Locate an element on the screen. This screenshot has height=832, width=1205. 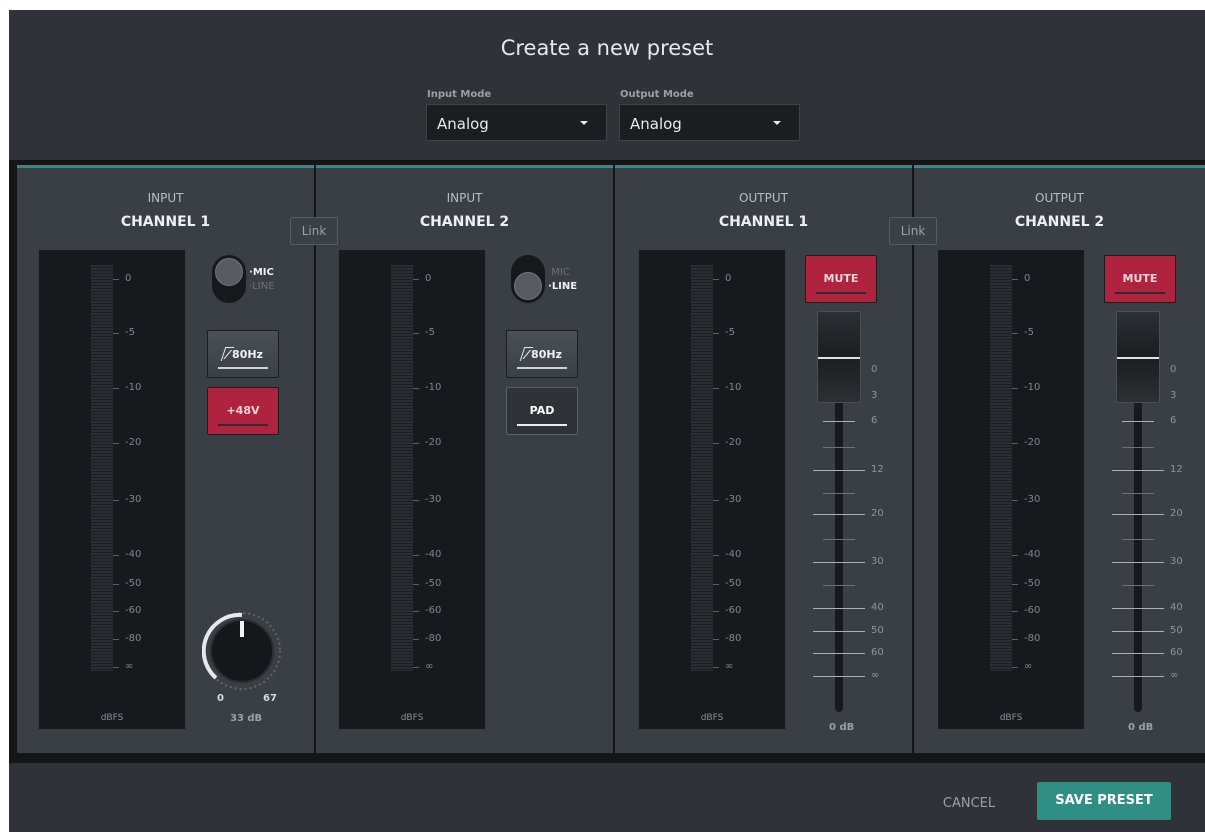
cancel-button: CANCEL is located at coordinates (969, 804).